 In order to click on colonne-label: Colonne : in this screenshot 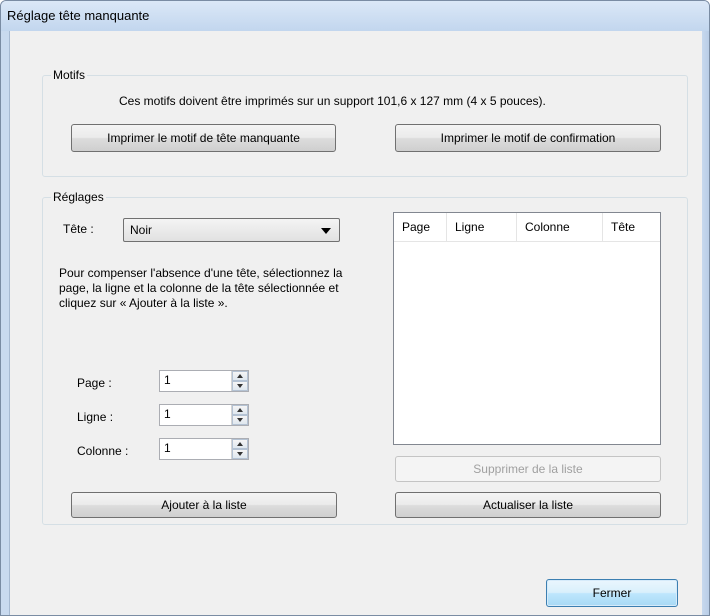, I will do `click(103, 451)`.